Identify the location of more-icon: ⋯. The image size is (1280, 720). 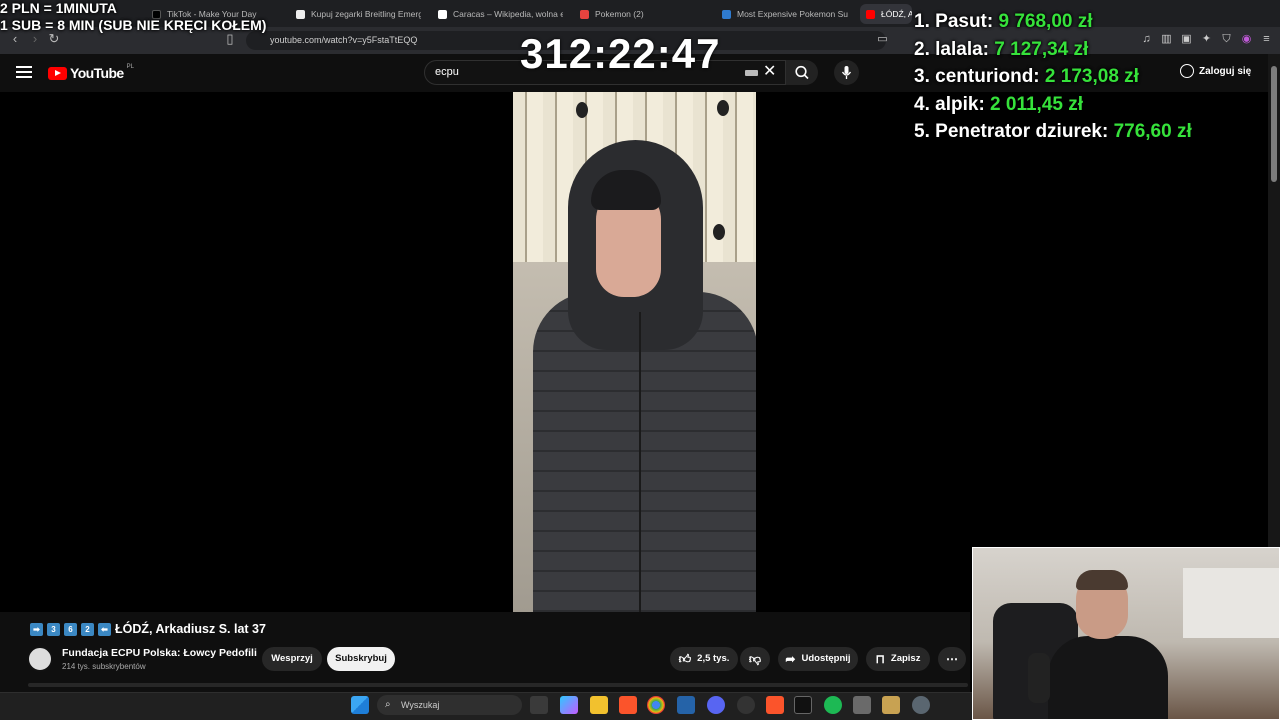
(952, 659).